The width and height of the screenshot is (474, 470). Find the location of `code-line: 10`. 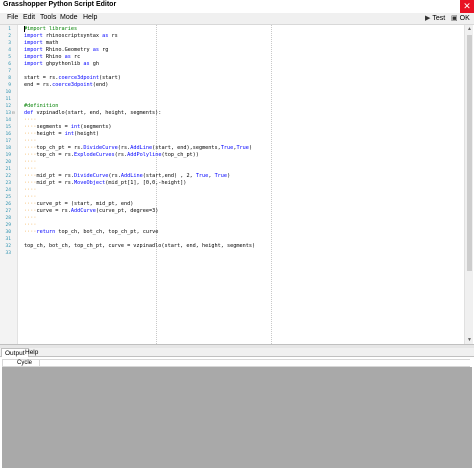

code-line: 10 is located at coordinates (231, 92).